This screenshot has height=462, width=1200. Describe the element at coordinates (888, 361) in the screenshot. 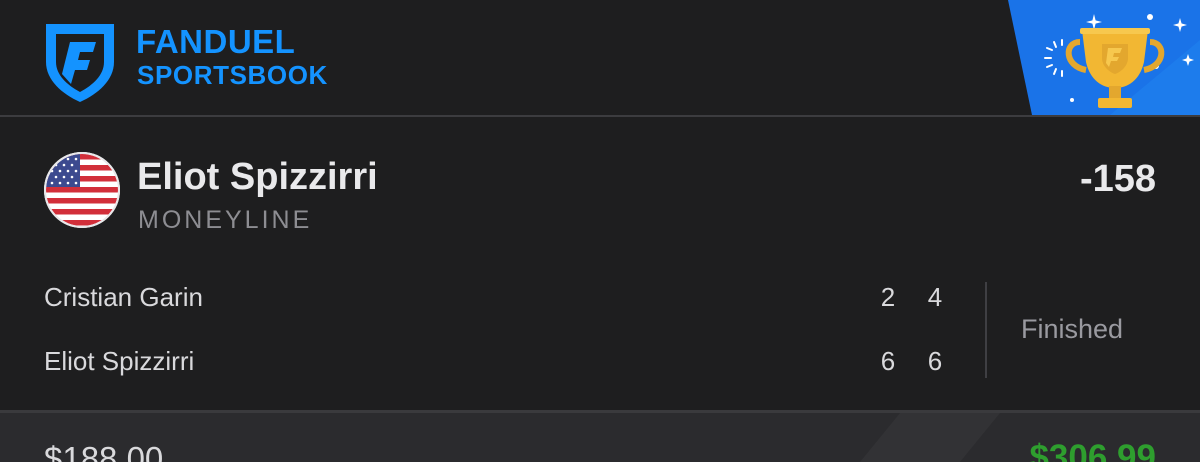

I see `score-p2-set1: 6` at that location.